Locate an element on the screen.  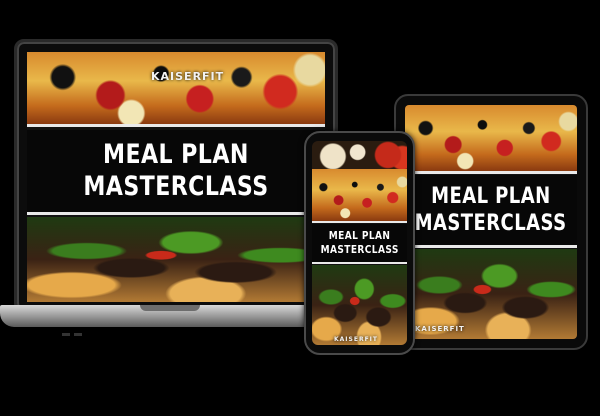
laptop-base is located at coordinates (173, 320).